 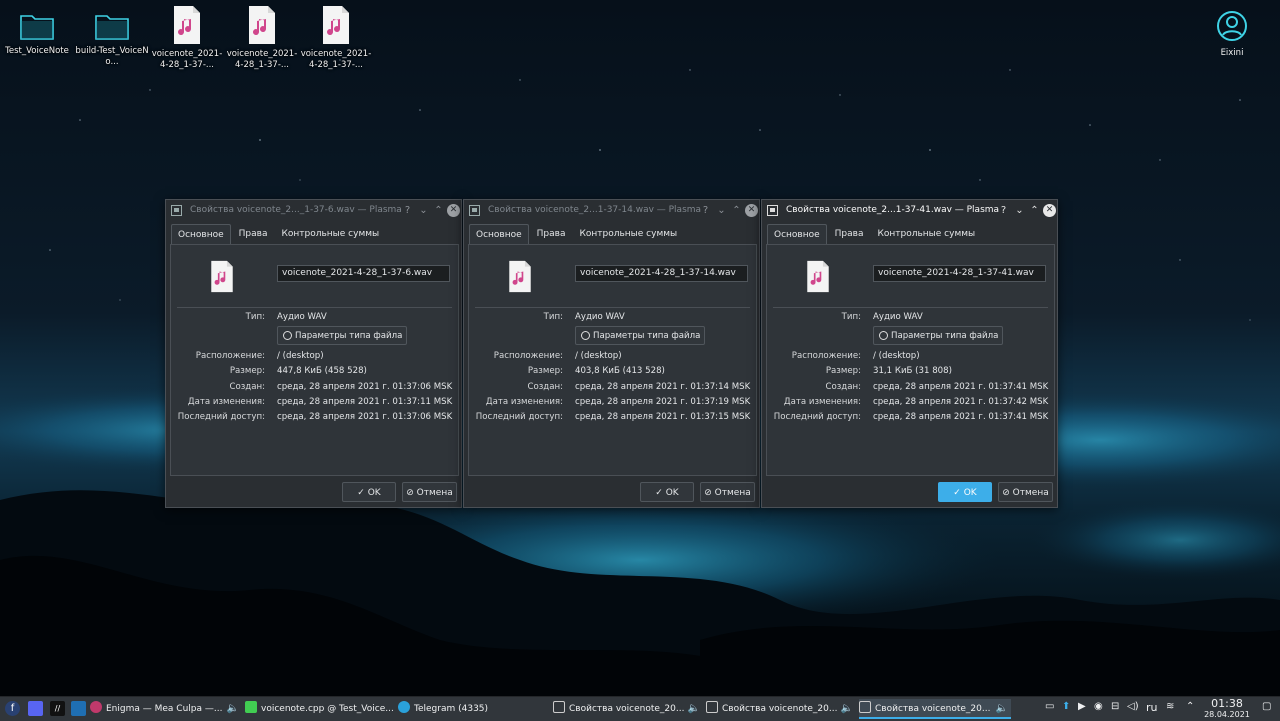 I want to click on show-desktop-icon: ▢, so click(x=1266, y=709).